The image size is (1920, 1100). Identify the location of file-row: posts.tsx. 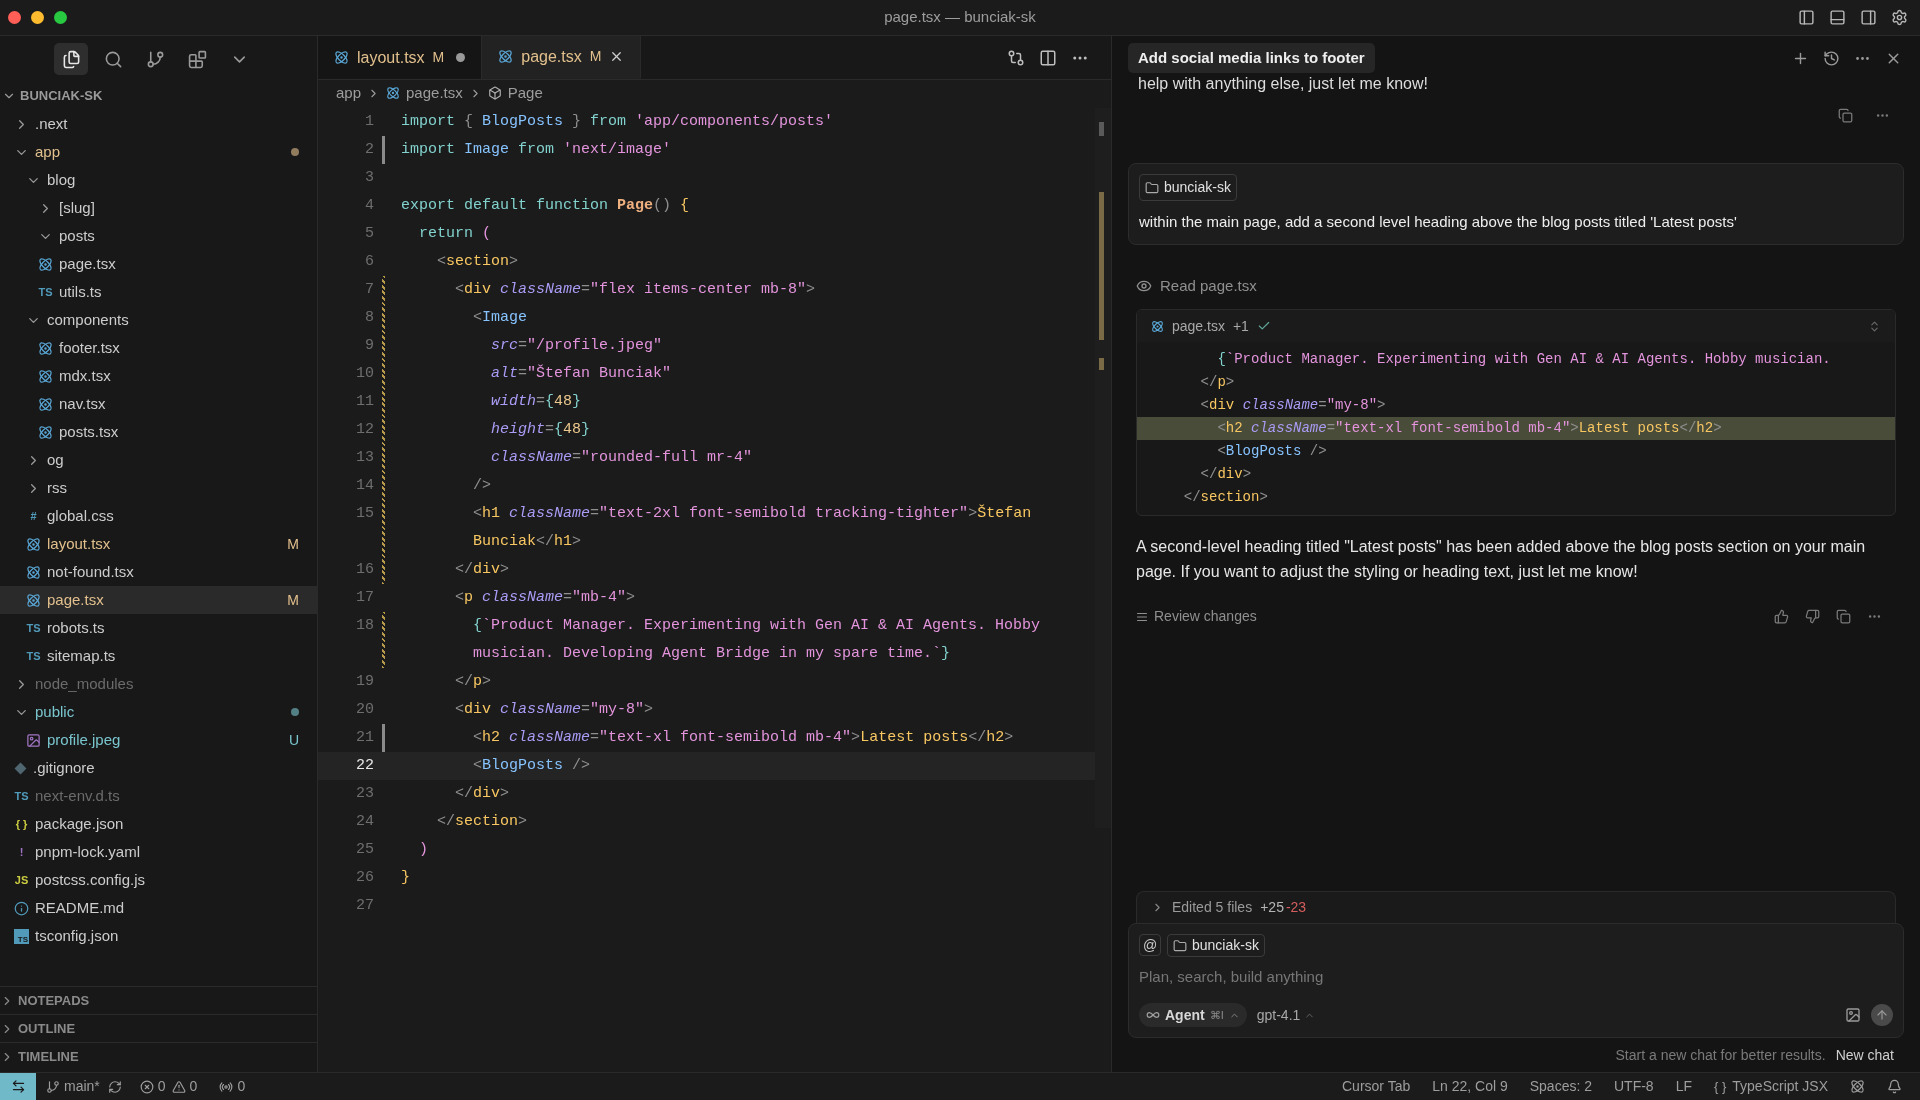
(158, 432).